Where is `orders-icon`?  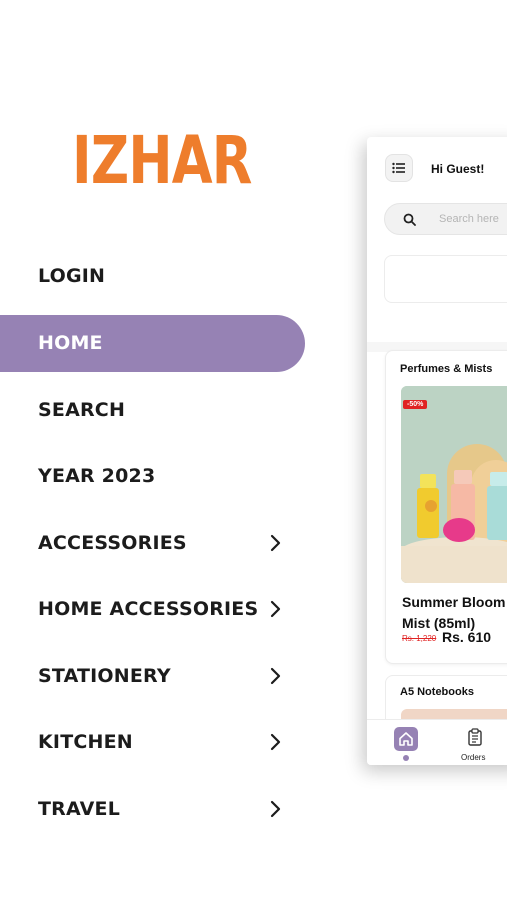 orders-icon is located at coordinates (475, 737).